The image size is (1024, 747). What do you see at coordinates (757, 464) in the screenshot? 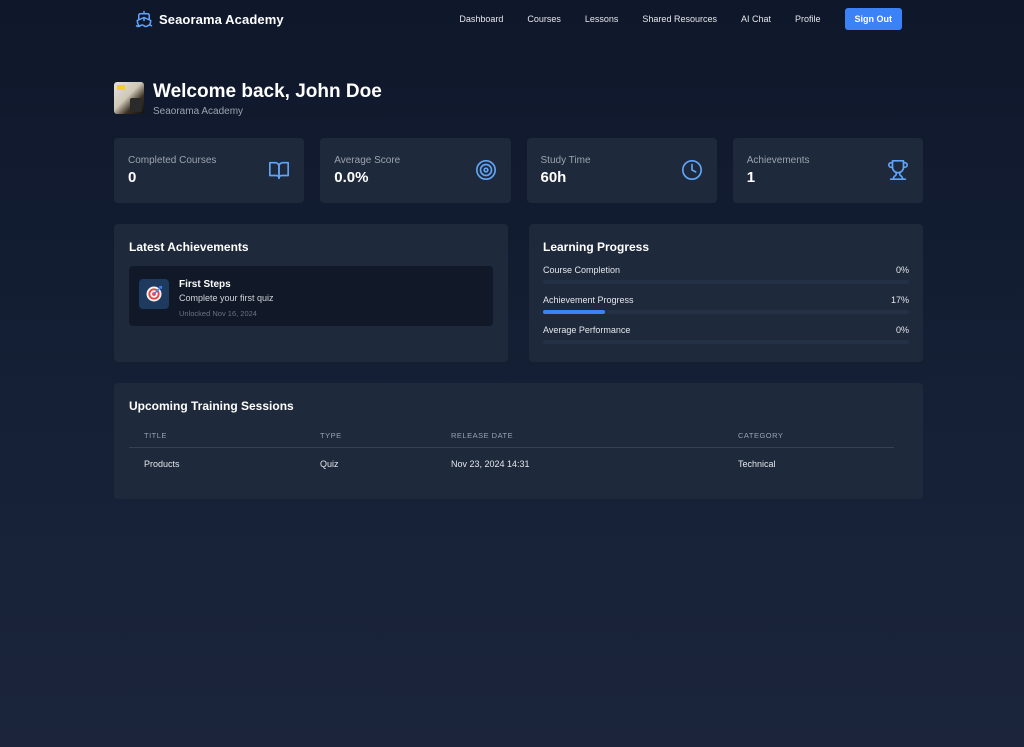
I see `cell-category: Technical` at bounding box center [757, 464].